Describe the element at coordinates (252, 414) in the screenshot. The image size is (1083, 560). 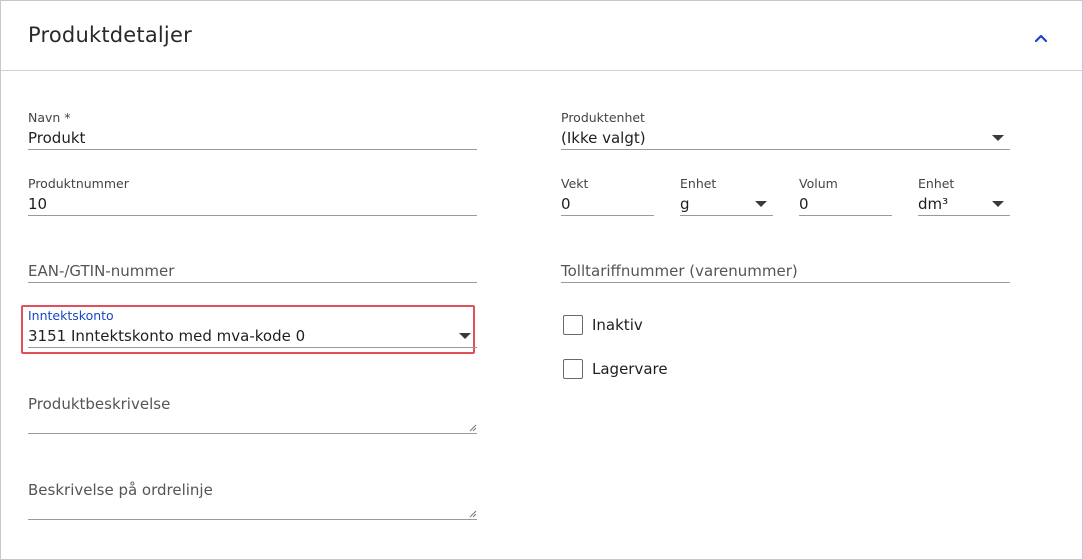
I see `produktbeskrivelse-field: Produktbeskrivelse` at that location.